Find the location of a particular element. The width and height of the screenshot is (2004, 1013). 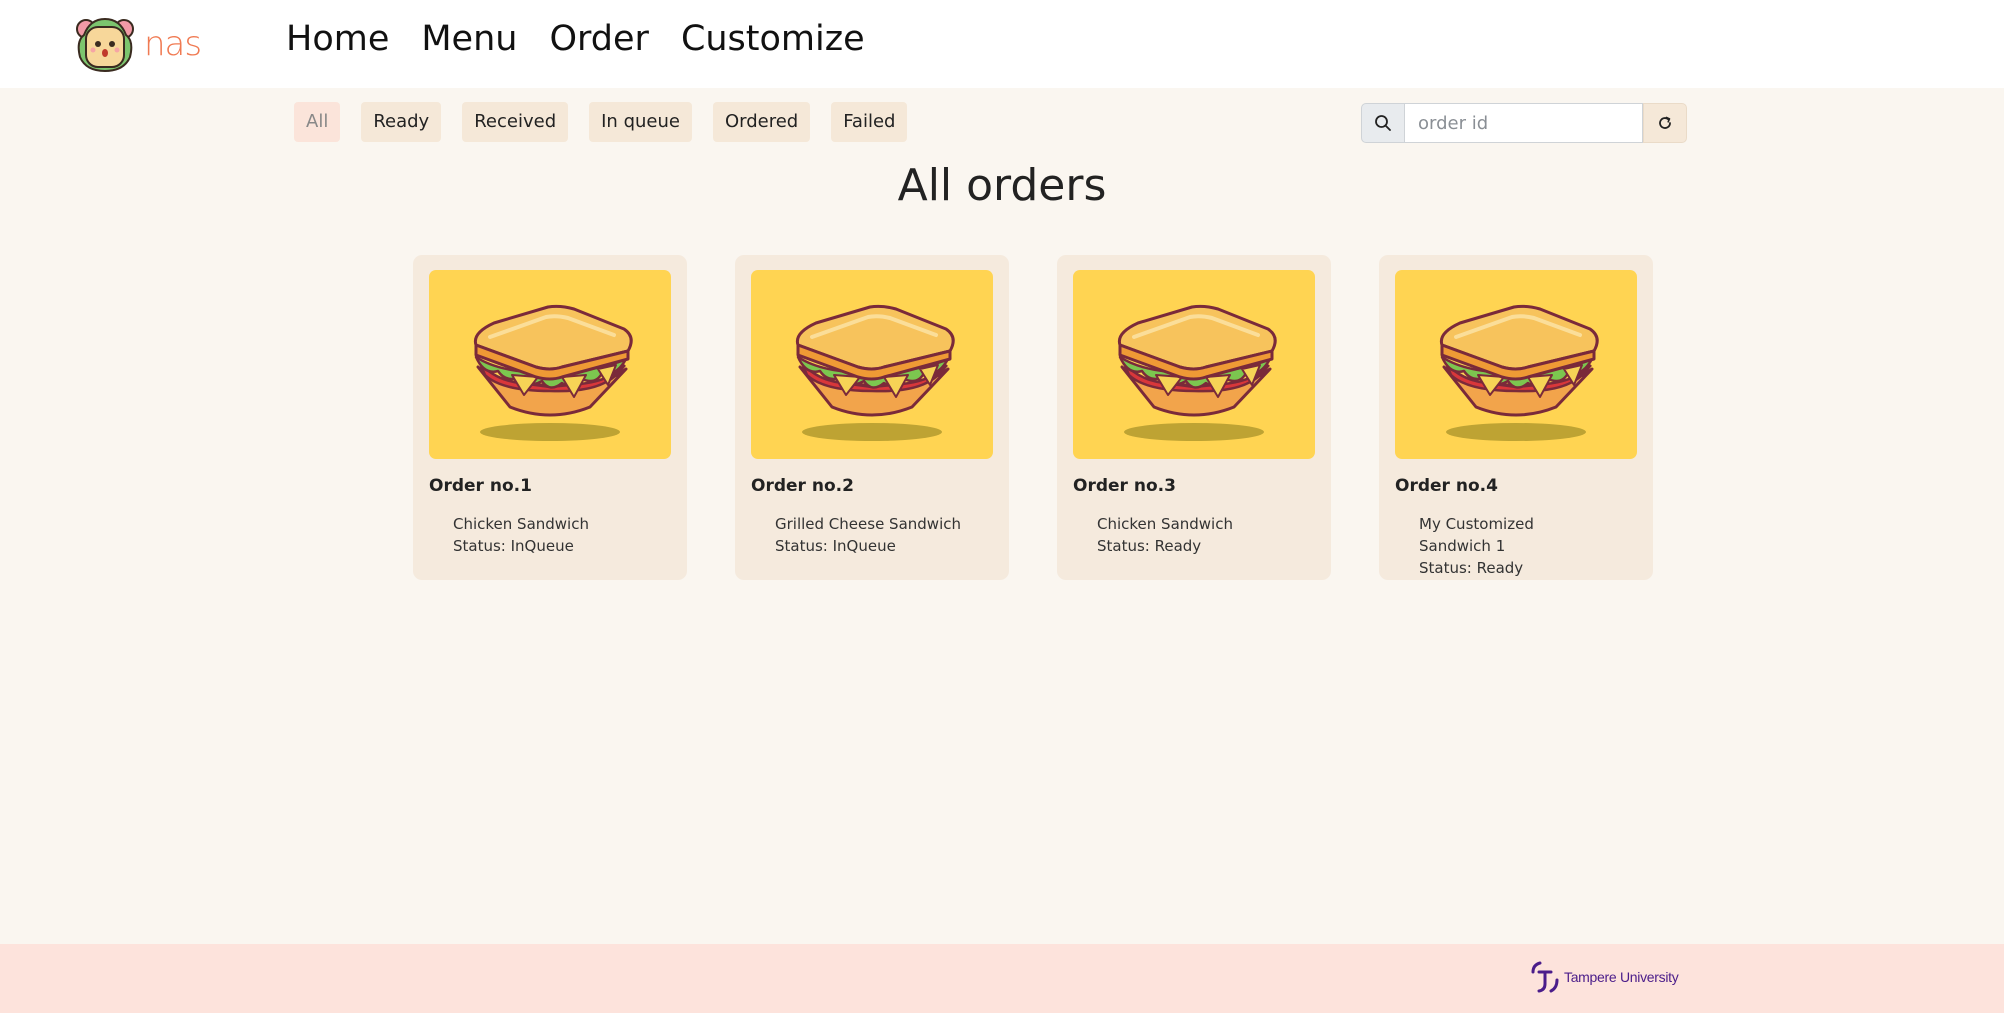

tampere-university-icon is located at coordinates (1545, 977).